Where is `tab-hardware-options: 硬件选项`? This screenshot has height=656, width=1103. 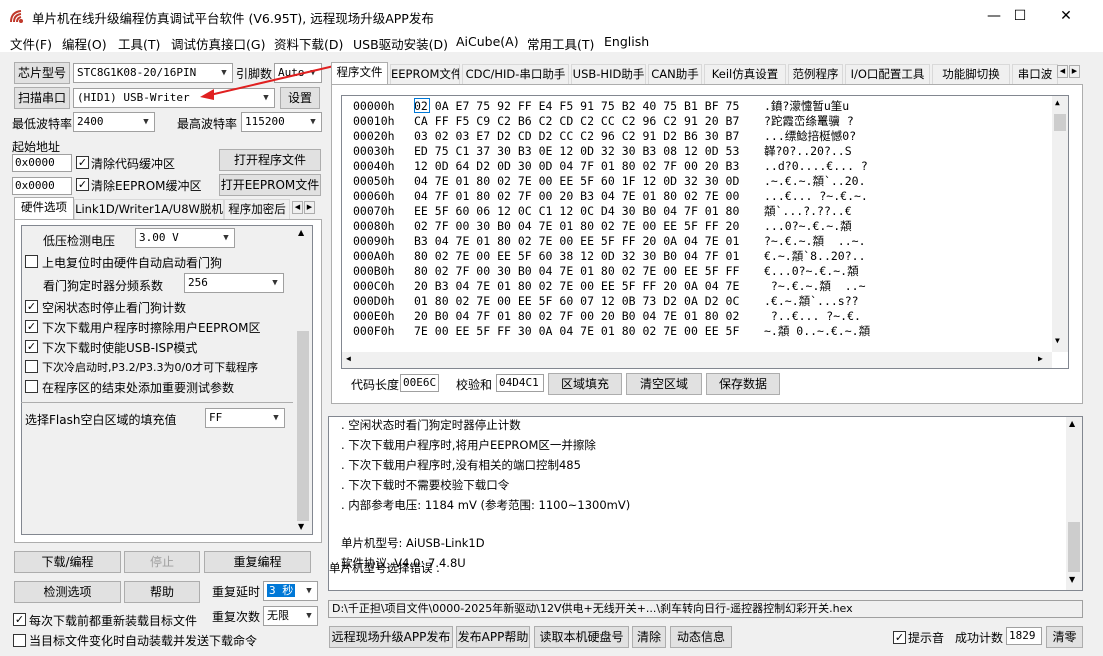
tab-hardware-options: 硬件选项 is located at coordinates (44, 208).